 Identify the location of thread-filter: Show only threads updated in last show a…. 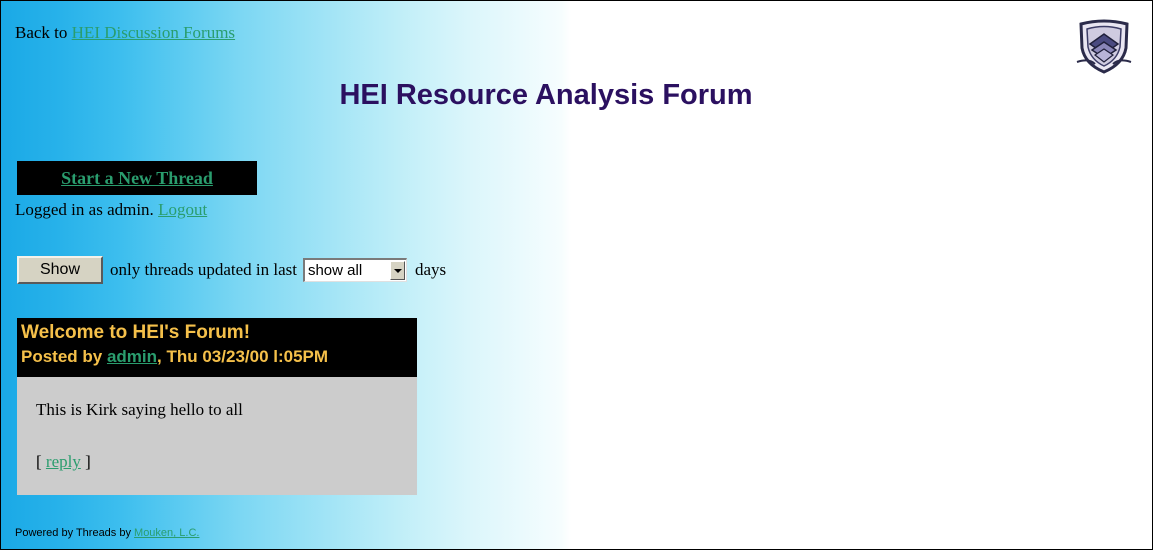
(231, 270).